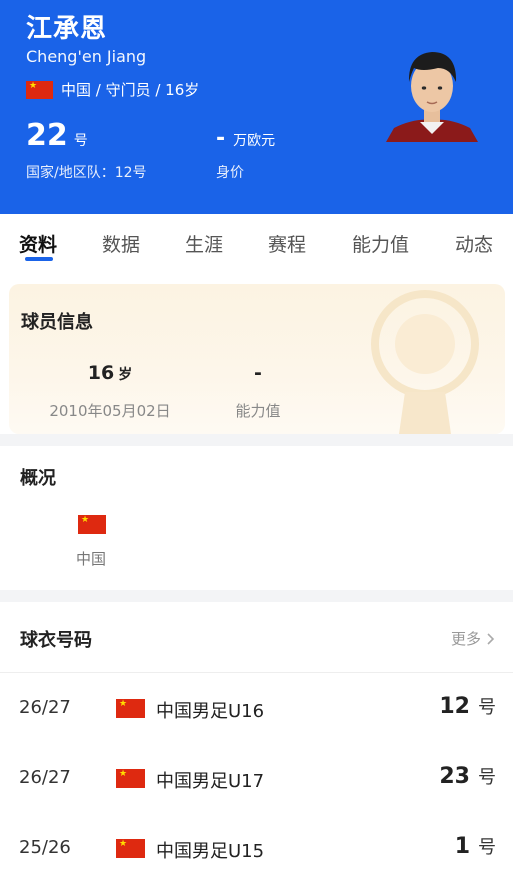 The width and height of the screenshot is (513, 870). What do you see at coordinates (86, 173) in the screenshot?
I see `national-team-number: 国家/地区队：12号` at bounding box center [86, 173].